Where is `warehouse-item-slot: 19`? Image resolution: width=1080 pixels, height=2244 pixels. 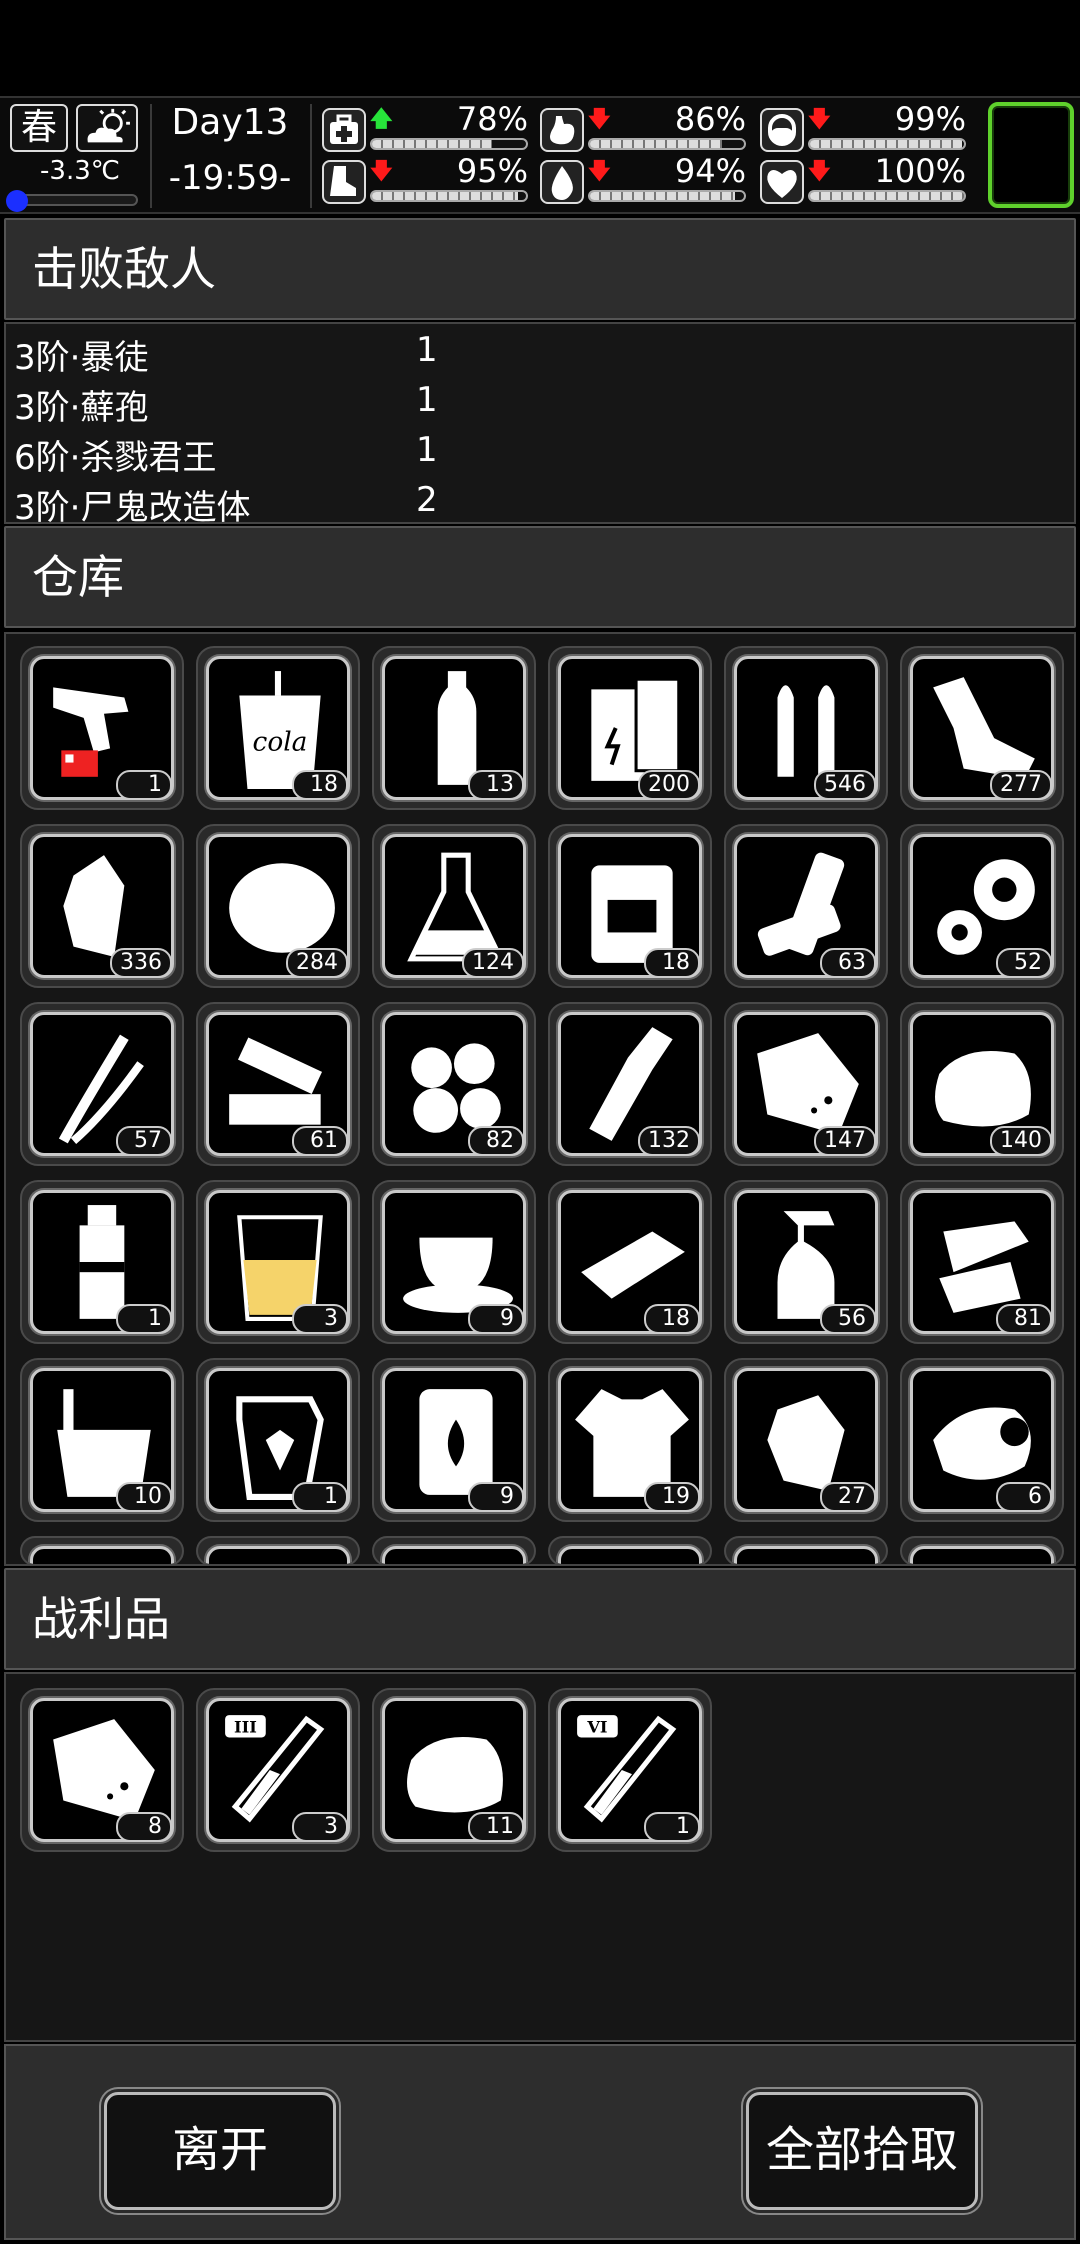 warehouse-item-slot: 19 is located at coordinates (630, 1440).